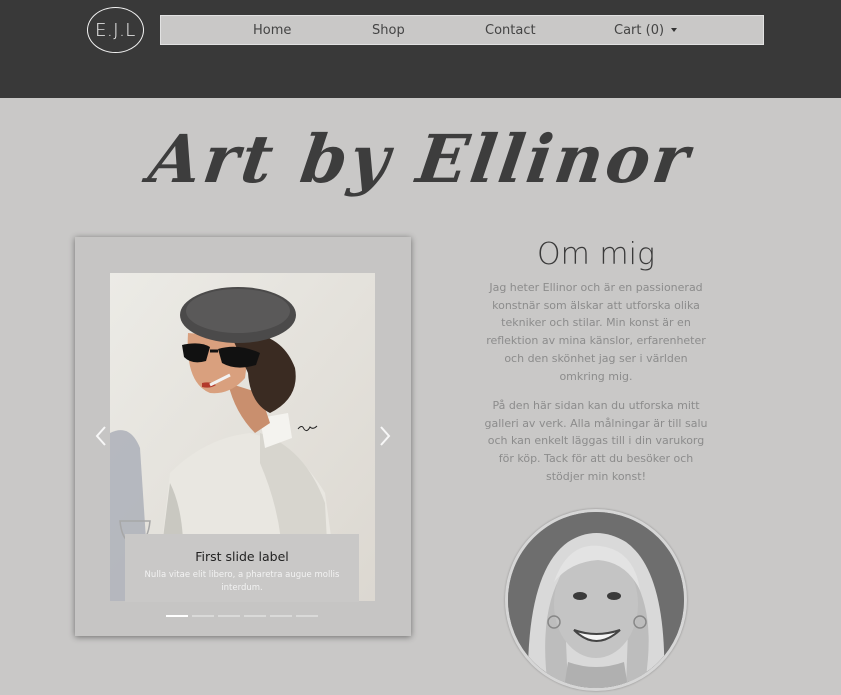  What do you see at coordinates (242, 556) in the screenshot?
I see `caption-title: First slide label` at bounding box center [242, 556].